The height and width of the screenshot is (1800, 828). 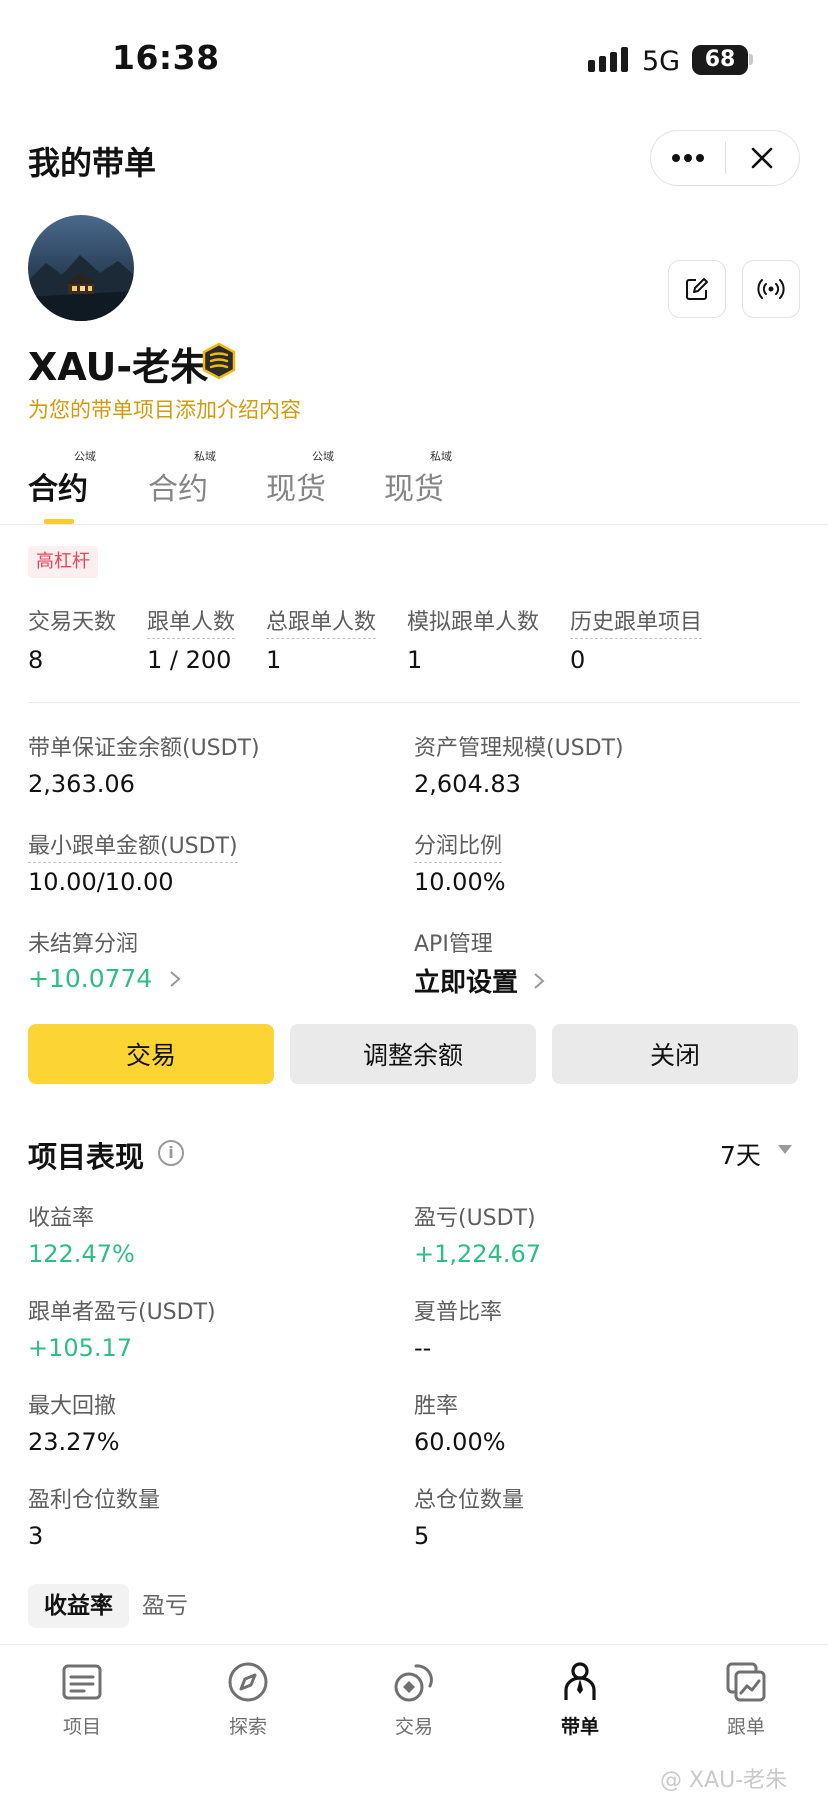 What do you see at coordinates (296, 486) in the screenshot?
I see `tab-spot-public: 现货` at bounding box center [296, 486].